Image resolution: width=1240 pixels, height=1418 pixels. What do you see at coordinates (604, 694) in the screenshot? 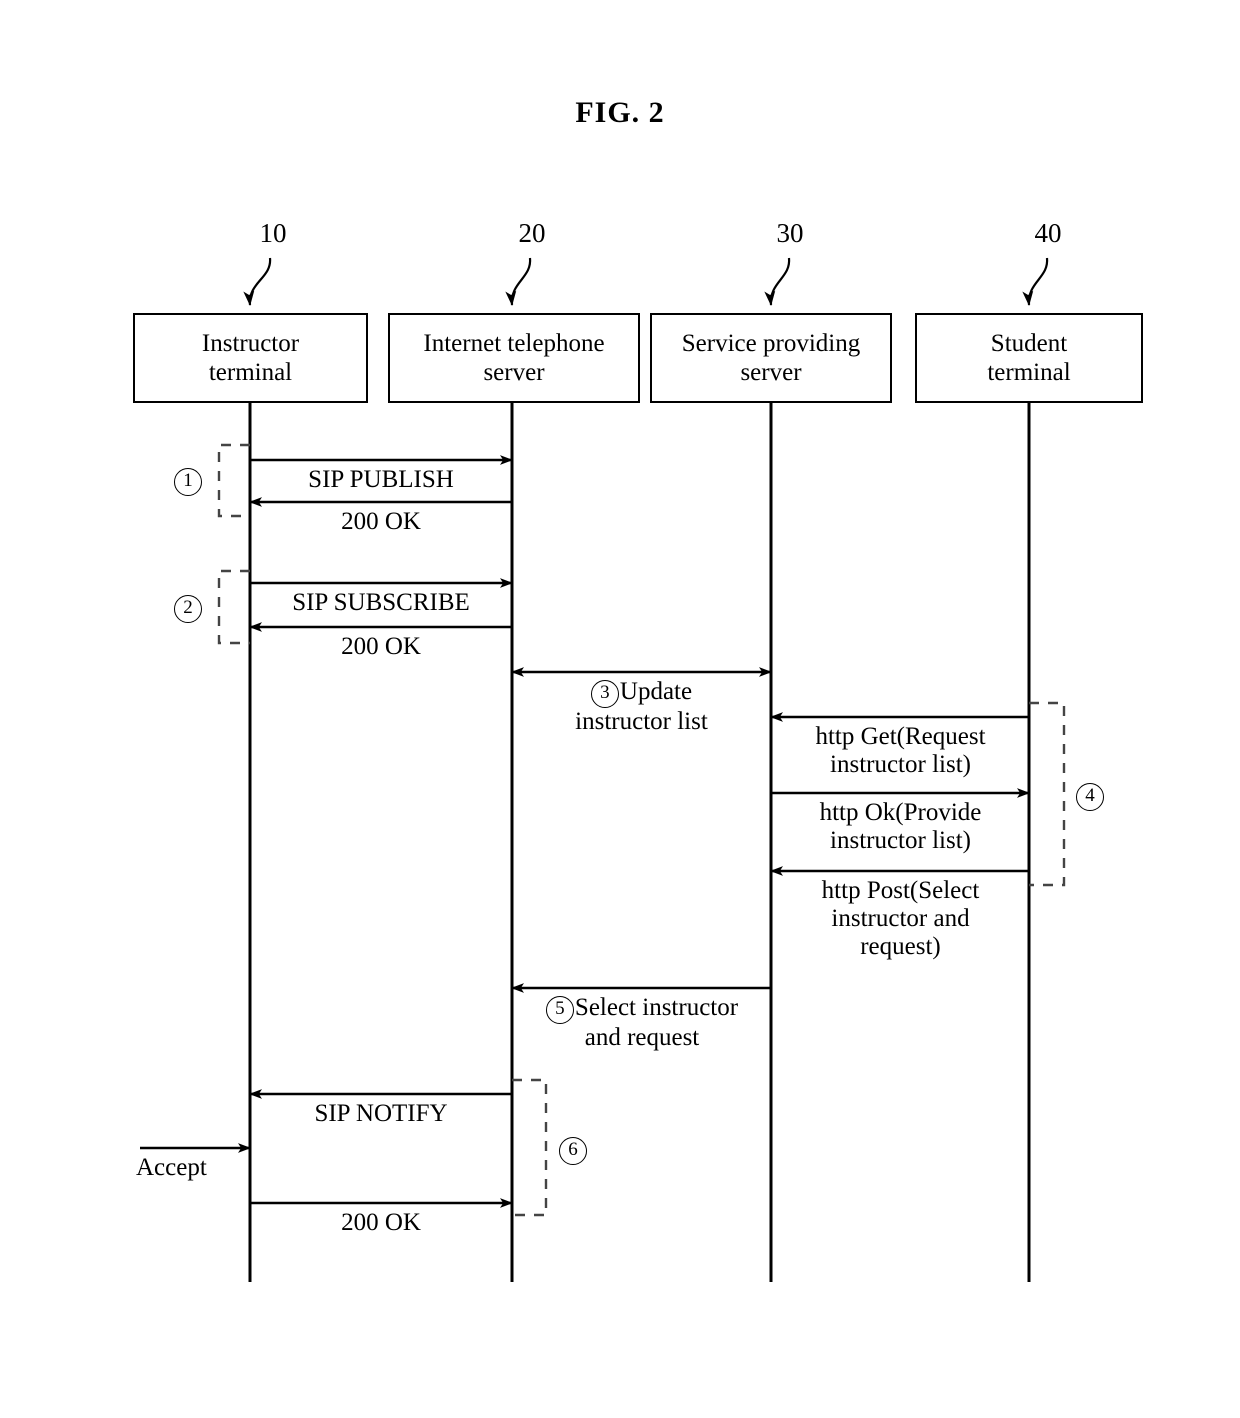
I see `step-number-3-inline: 3` at bounding box center [604, 694].